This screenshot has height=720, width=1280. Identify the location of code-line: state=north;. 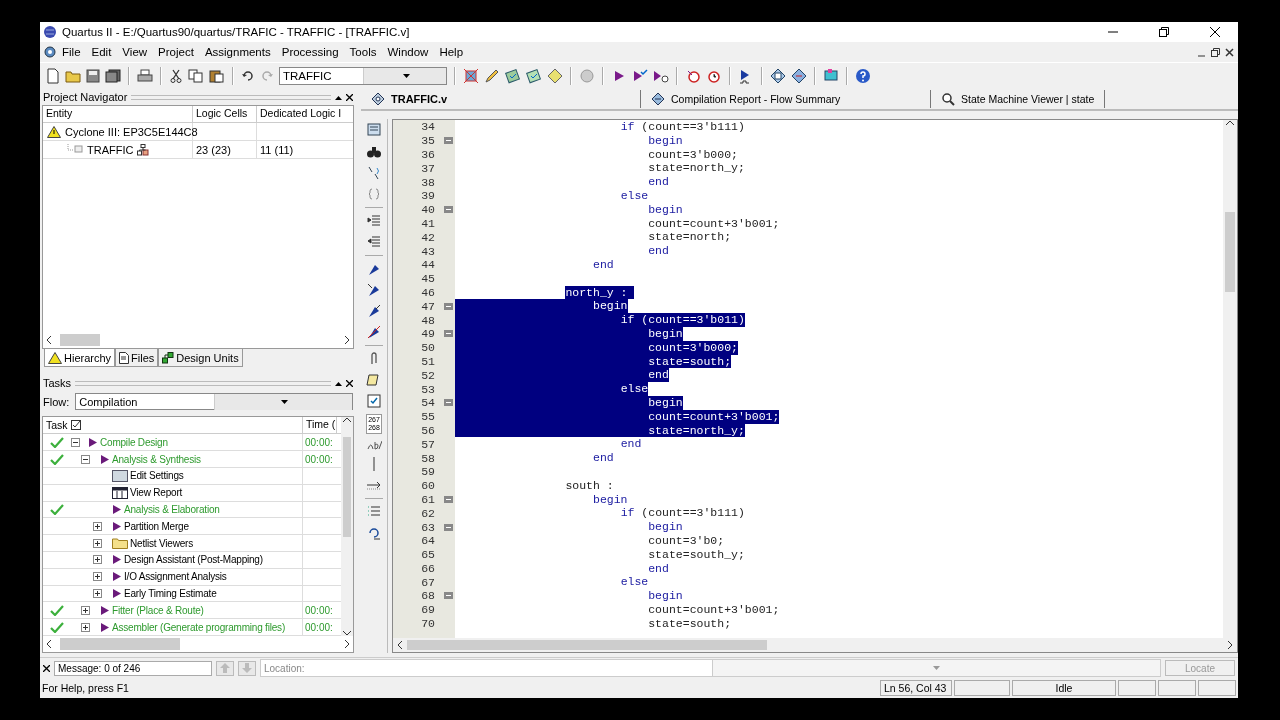
(593, 237).